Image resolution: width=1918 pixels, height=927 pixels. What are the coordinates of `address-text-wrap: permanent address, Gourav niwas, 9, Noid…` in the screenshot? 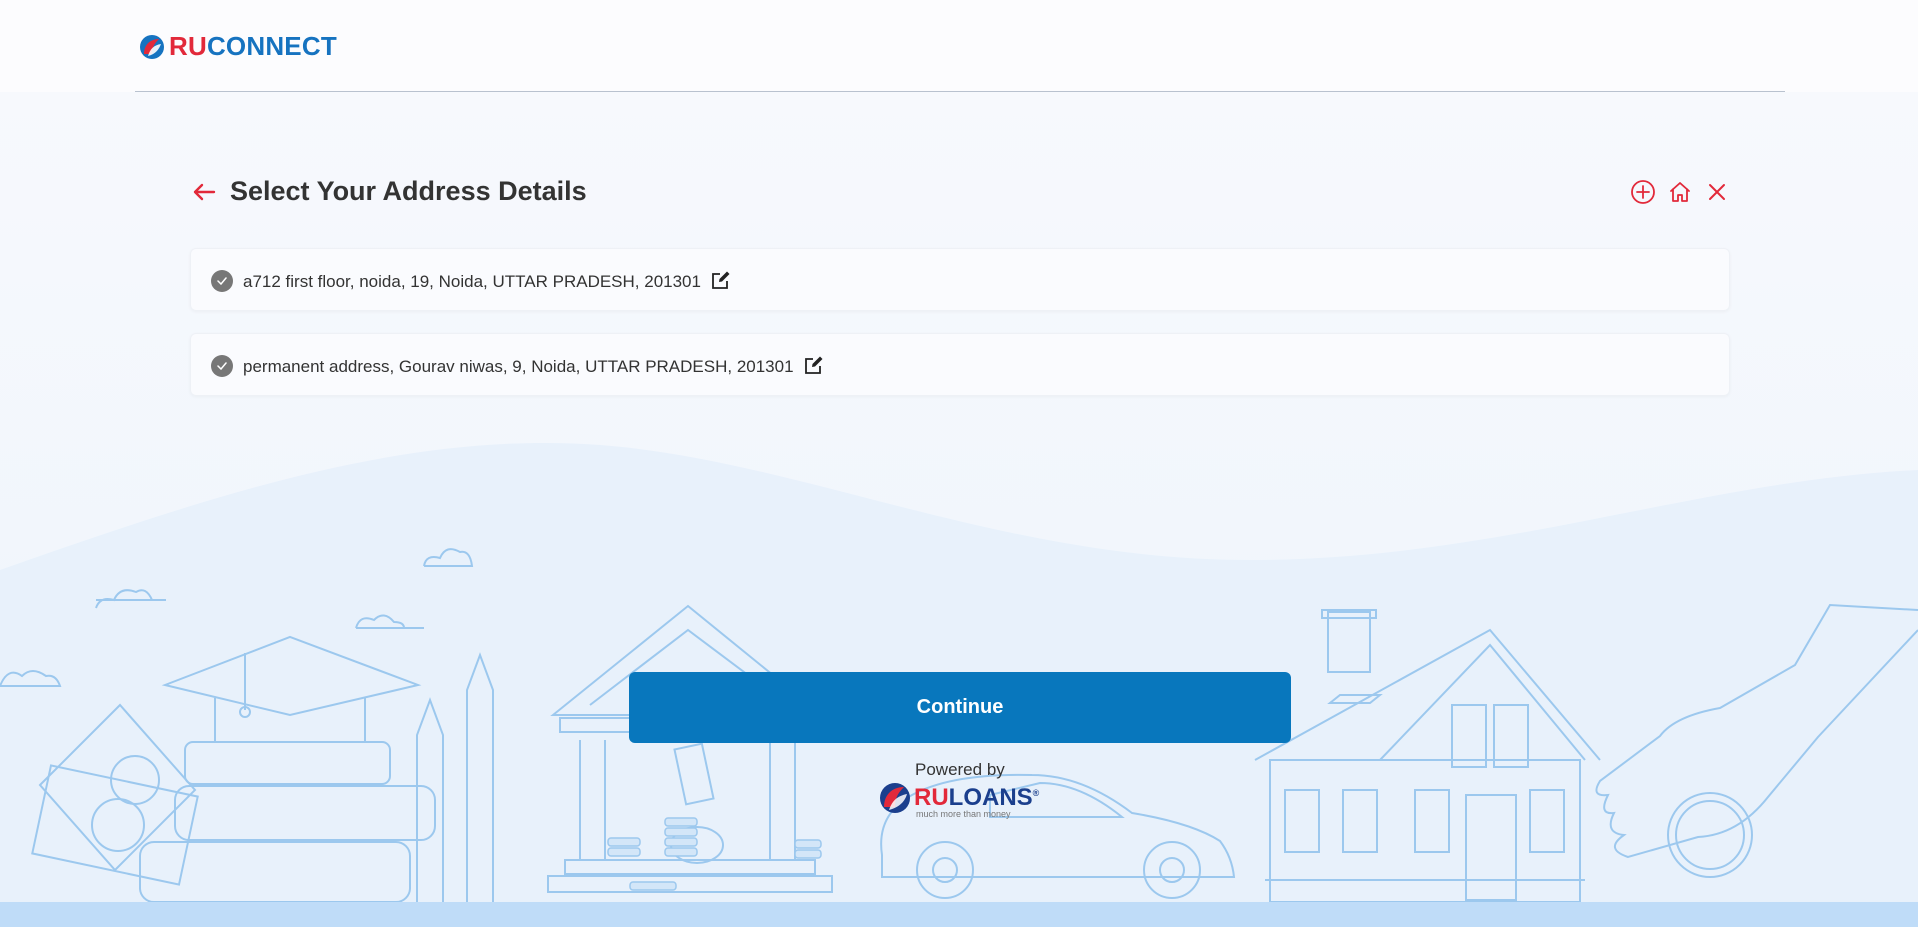 It's located at (533, 367).